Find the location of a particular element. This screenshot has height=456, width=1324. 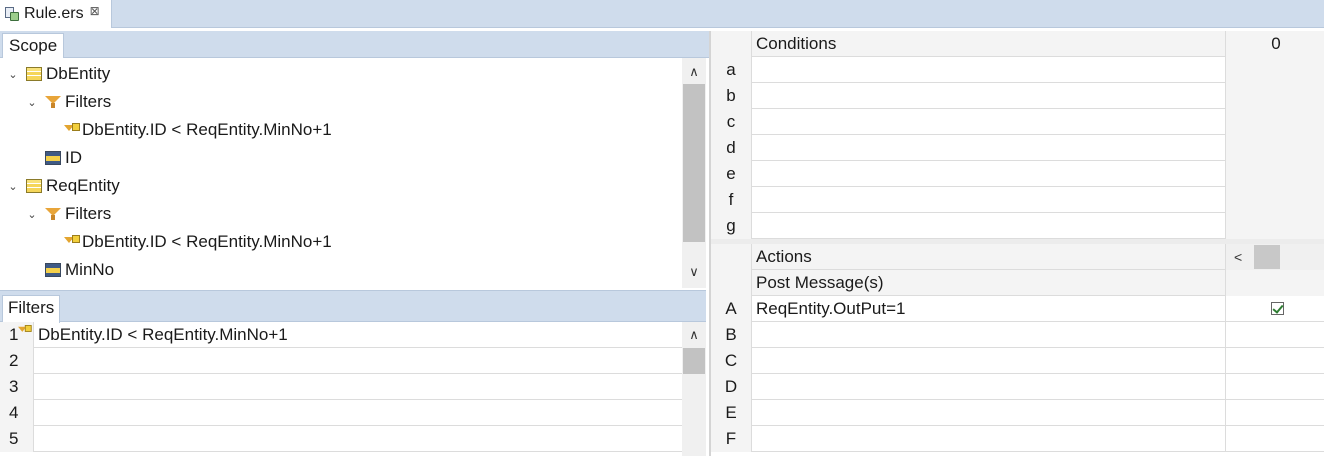

scroll-down-icon: ∨ is located at coordinates (694, 272).